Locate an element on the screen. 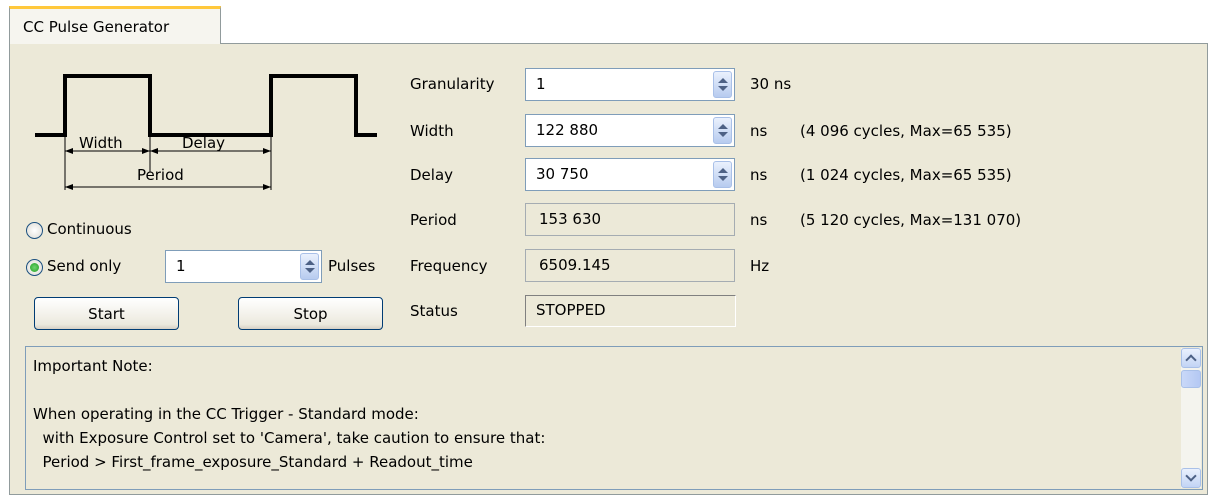 Image resolution: width=1213 pixels, height=501 pixels. width-unit: ns is located at coordinates (759, 131).